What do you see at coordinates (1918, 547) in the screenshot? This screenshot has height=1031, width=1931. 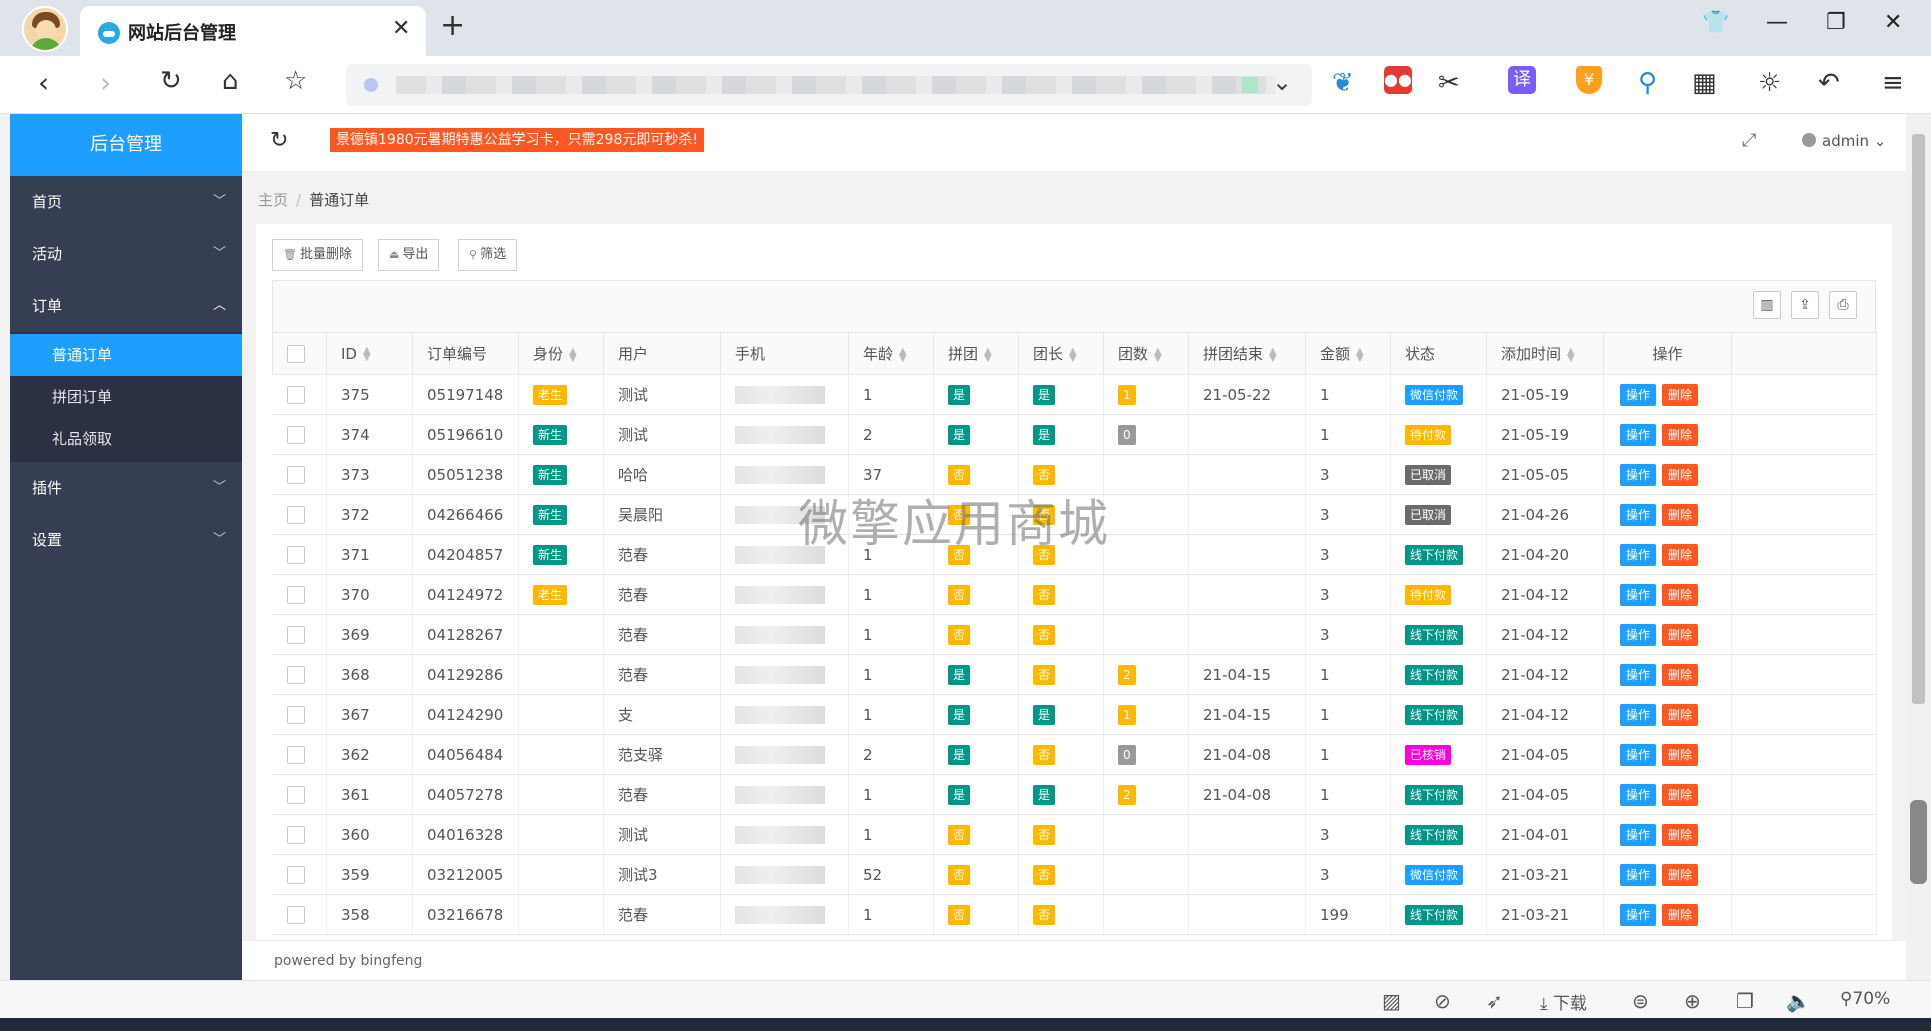 I see `scrollbar` at bounding box center [1918, 547].